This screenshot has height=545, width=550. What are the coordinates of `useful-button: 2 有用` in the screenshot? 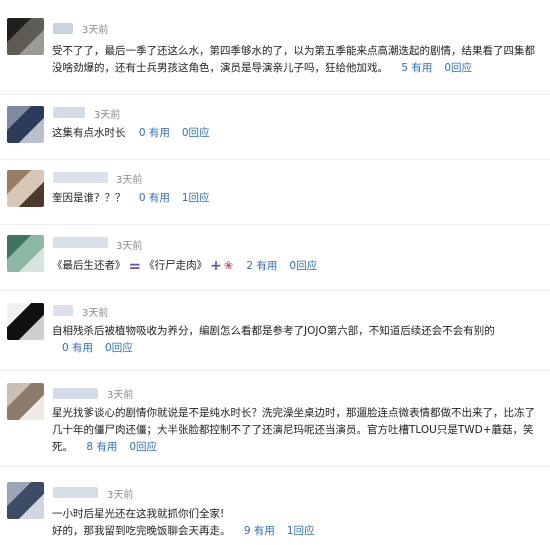 It's located at (261, 266).